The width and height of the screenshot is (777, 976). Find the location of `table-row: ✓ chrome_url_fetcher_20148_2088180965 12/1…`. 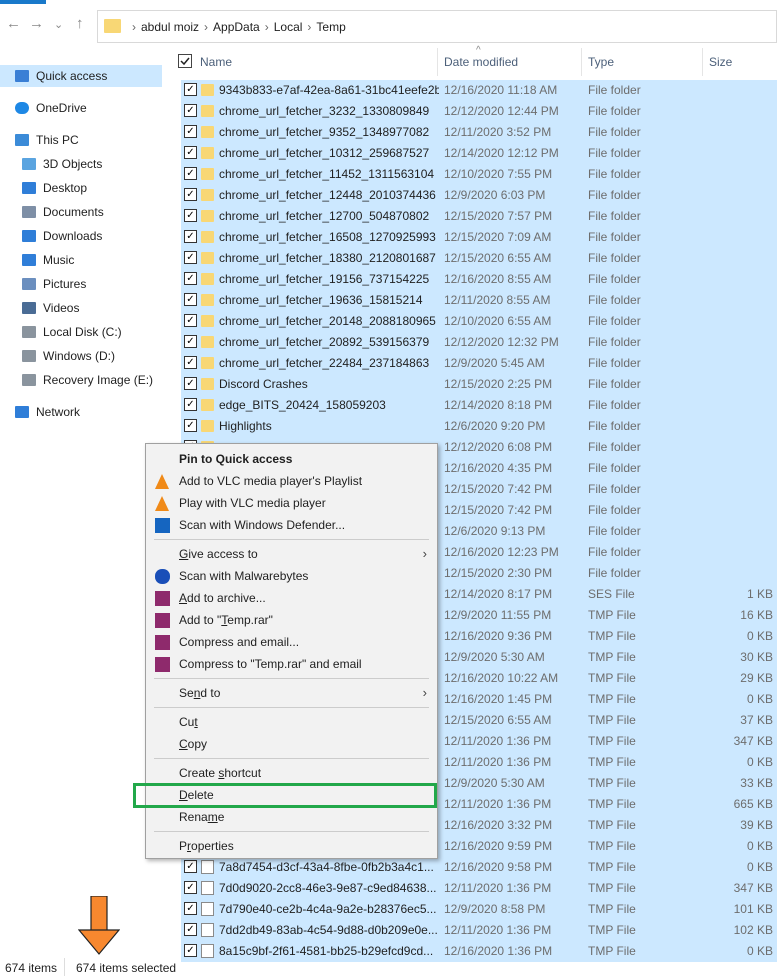

table-row: ✓ chrome_url_fetcher_20148_2088180965 12/1… is located at coordinates (479, 321).